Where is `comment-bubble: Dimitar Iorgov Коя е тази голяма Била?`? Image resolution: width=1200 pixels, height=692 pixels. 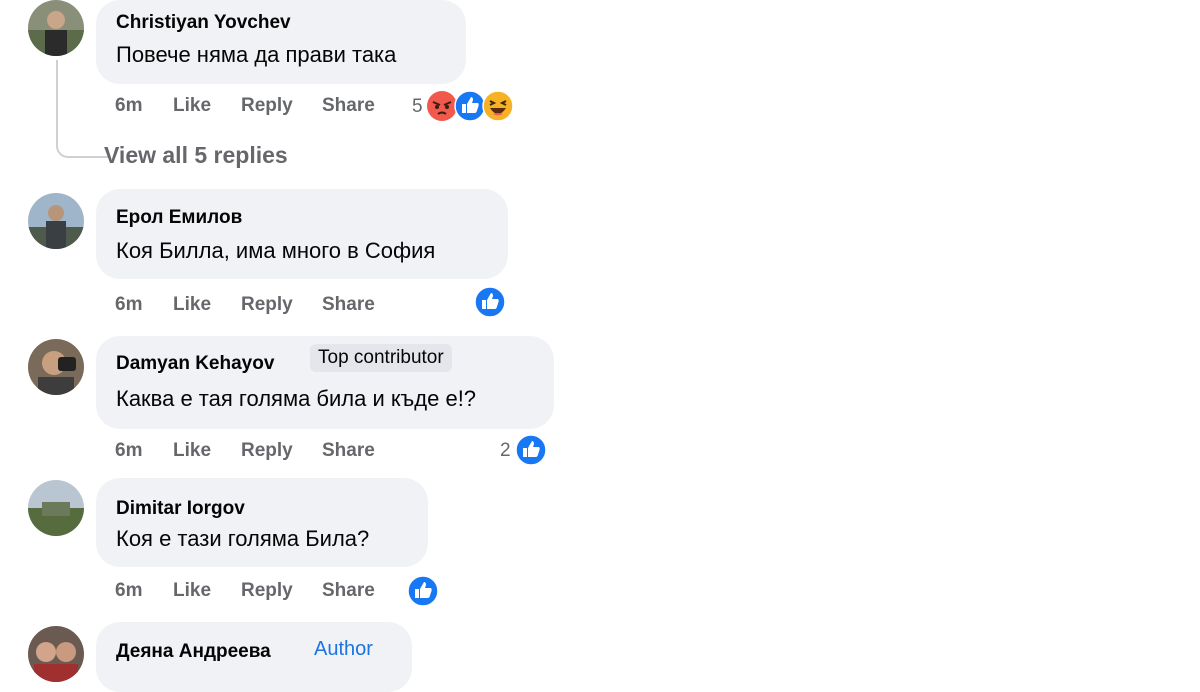
comment-bubble: Dimitar Iorgov Коя е тази голяма Била? is located at coordinates (262, 522).